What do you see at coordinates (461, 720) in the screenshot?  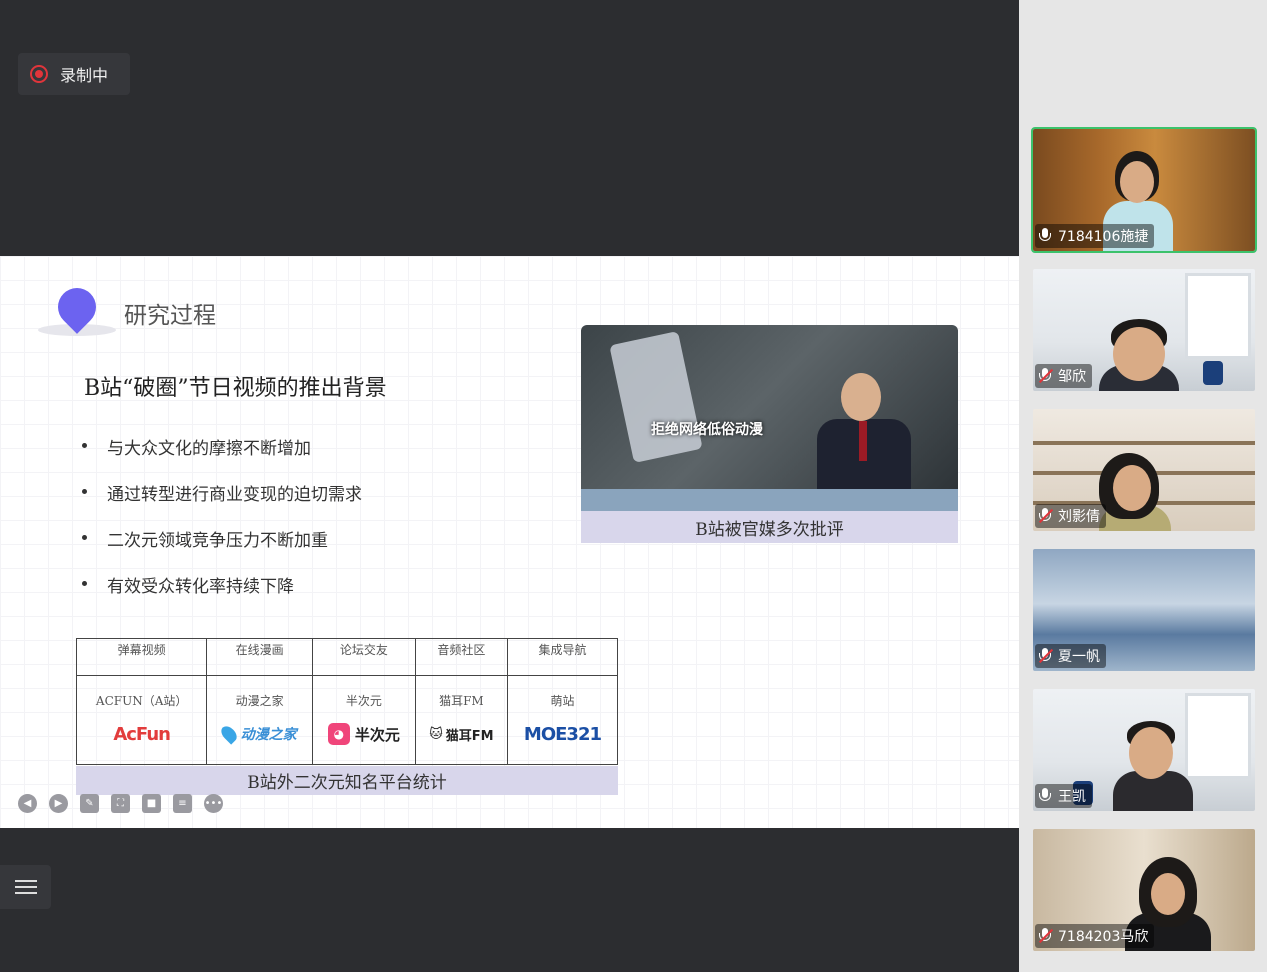 I see `table-cell: 猫耳FM 🐱 猫耳FM` at bounding box center [461, 720].